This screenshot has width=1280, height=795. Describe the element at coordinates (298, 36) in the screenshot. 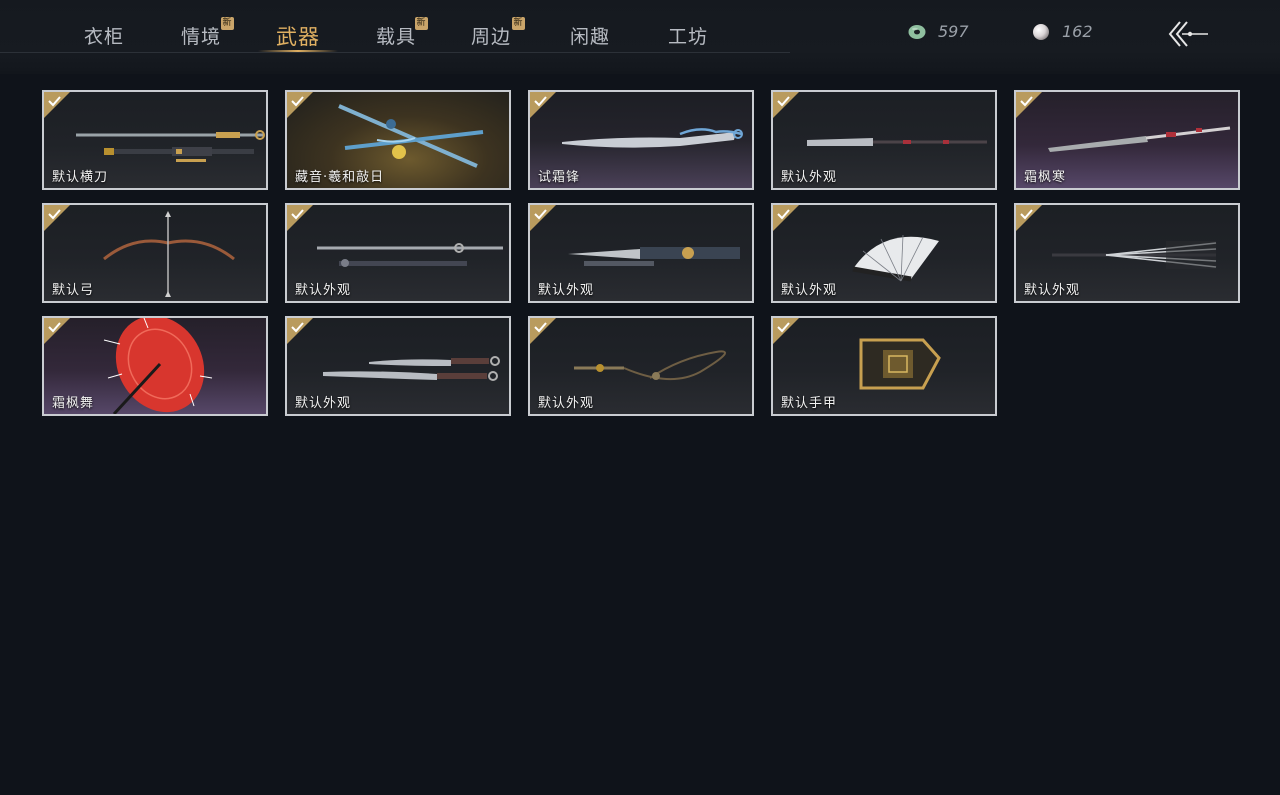

I see `tab-weapons: 武器` at that location.